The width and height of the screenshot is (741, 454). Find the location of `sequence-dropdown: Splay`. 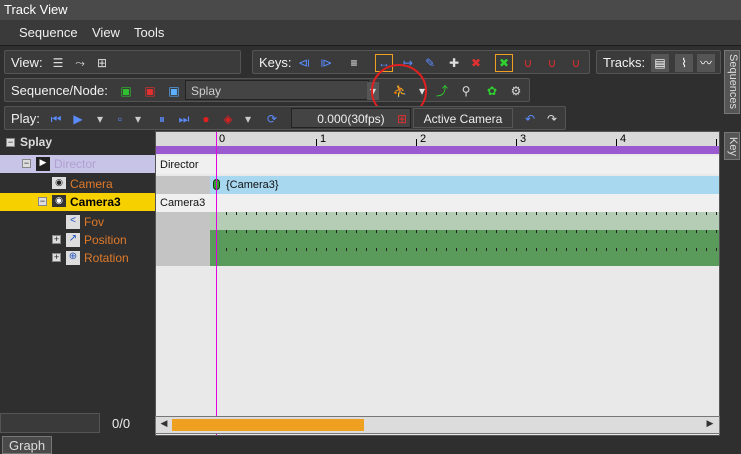

sequence-dropdown: Splay is located at coordinates (277, 90).